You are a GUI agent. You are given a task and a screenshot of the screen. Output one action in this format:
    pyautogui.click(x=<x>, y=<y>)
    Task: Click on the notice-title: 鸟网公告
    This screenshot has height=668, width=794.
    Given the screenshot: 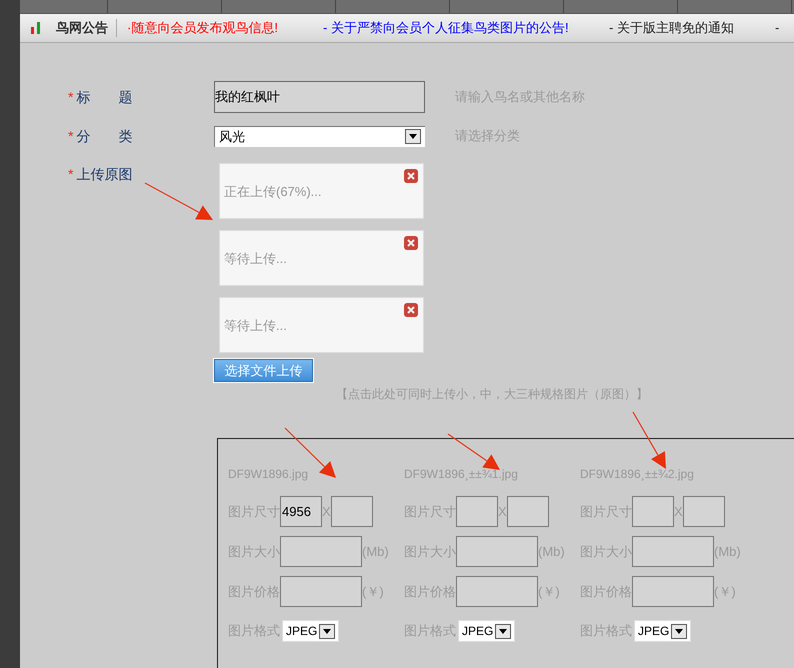 What is the action you would take?
    pyautogui.click(x=82, y=28)
    